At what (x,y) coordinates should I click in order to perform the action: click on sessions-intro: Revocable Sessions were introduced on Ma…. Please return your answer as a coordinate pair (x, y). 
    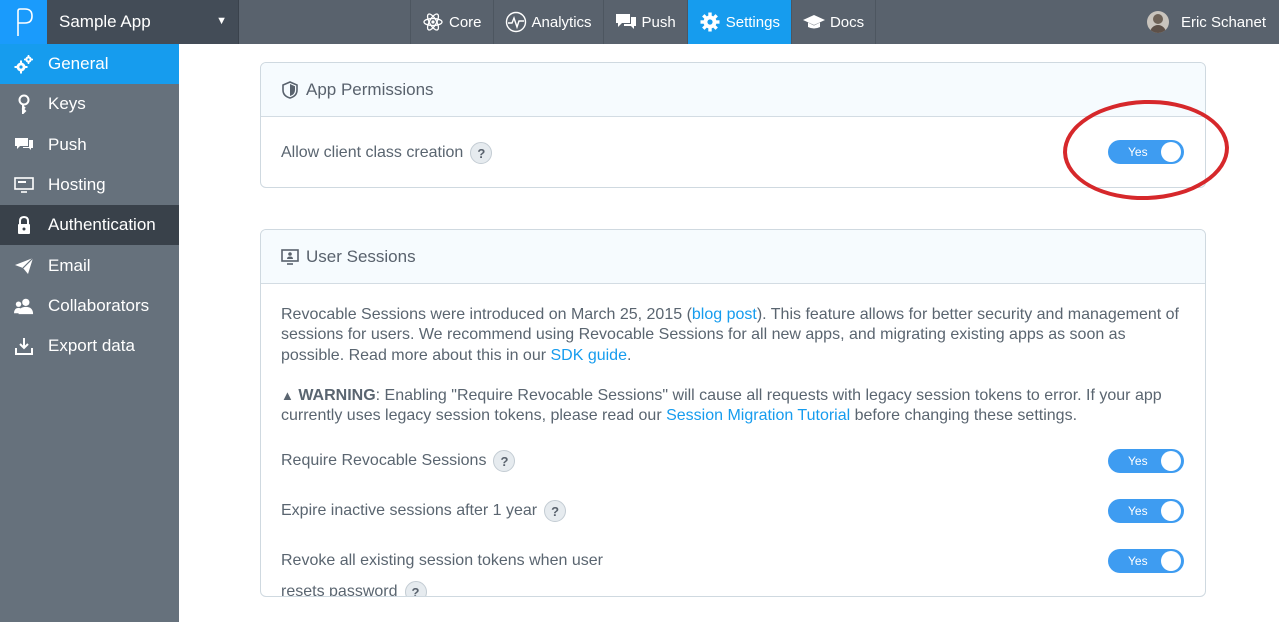
    Looking at the image, I should click on (731, 335).